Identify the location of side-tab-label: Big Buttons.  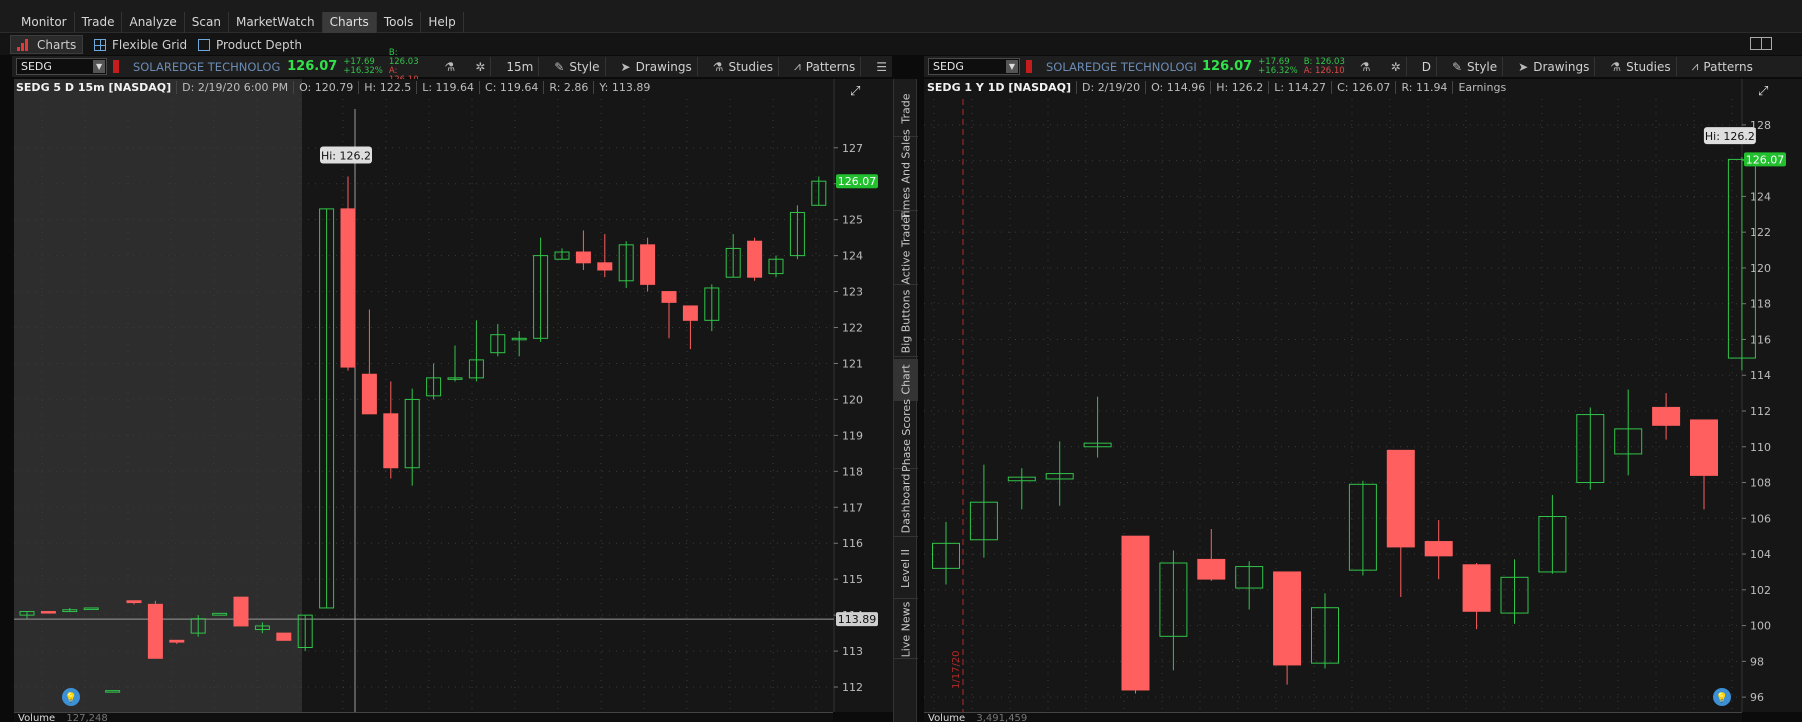
(906, 321).